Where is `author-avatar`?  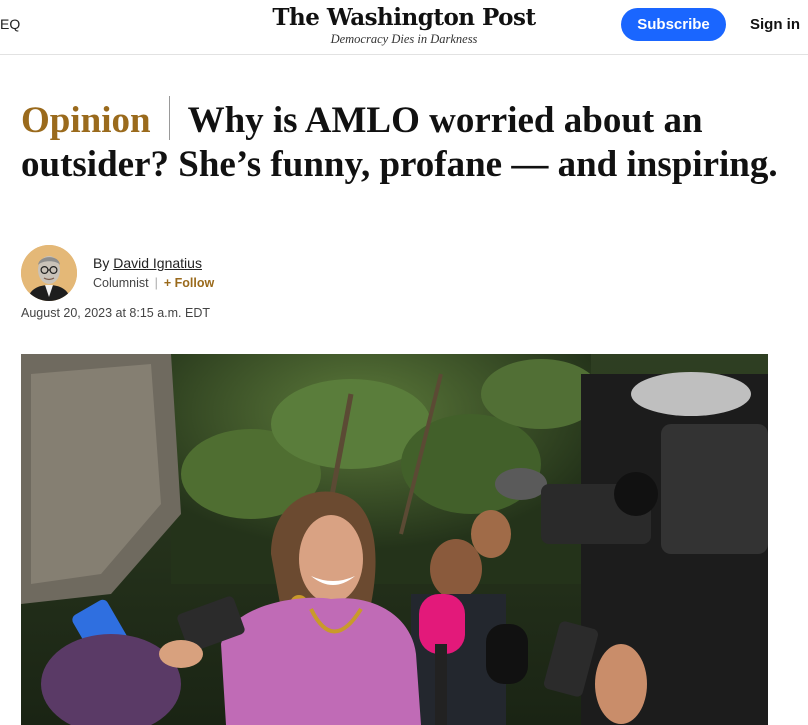 author-avatar is located at coordinates (49, 273).